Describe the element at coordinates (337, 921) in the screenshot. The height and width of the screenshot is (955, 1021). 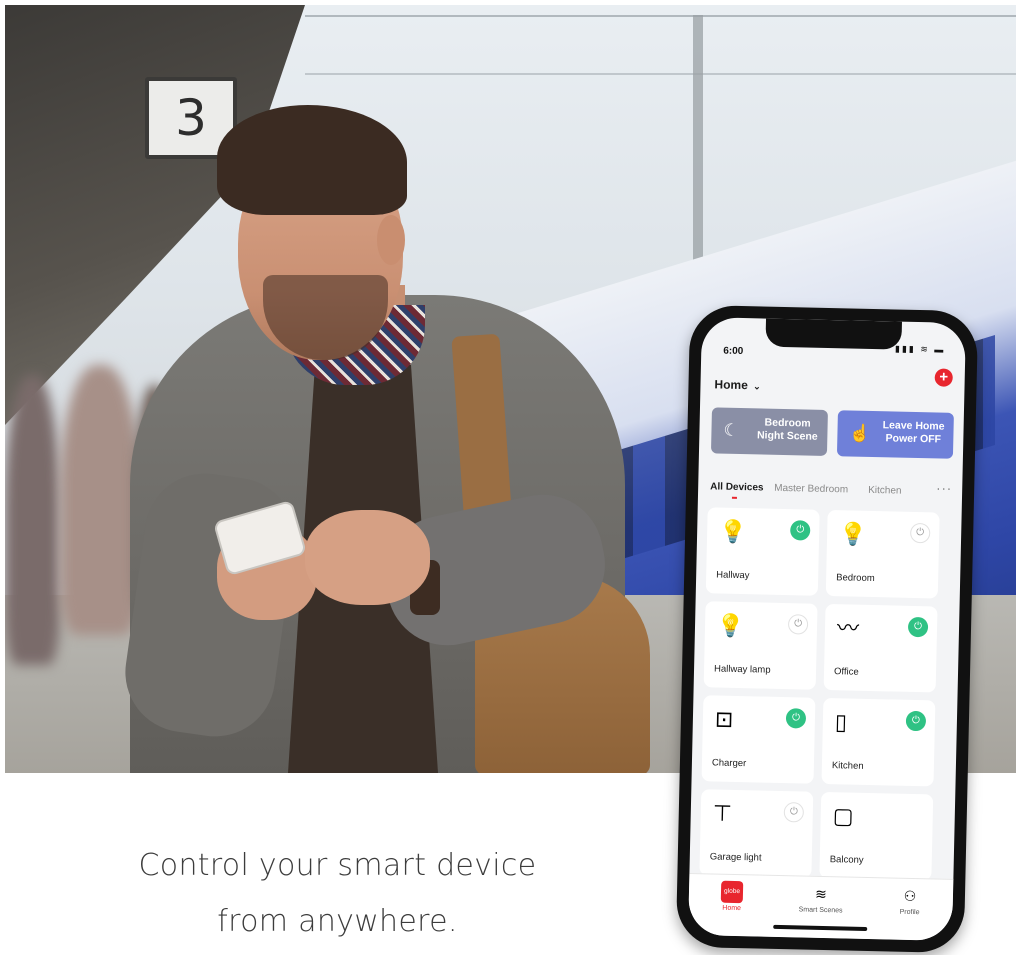
I see `tagline-line-2: from anywhere.` at that location.